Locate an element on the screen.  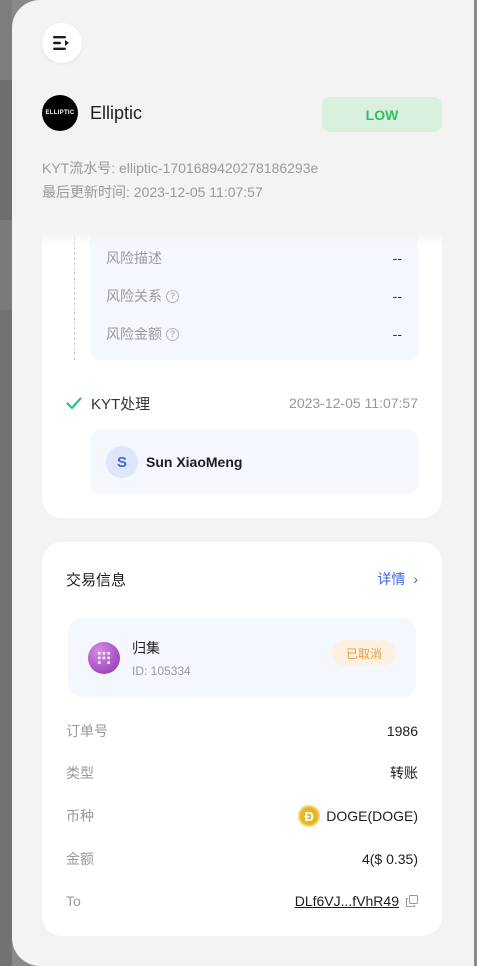
grid-icon is located at coordinates (104, 657).